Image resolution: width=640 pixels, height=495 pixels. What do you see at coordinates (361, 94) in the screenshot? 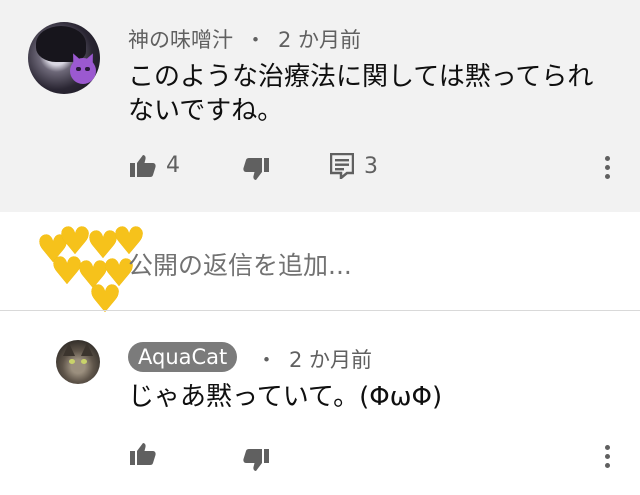
I see `comment-text: このような治療法に関しては黙ってられないですね。` at bounding box center [361, 94].